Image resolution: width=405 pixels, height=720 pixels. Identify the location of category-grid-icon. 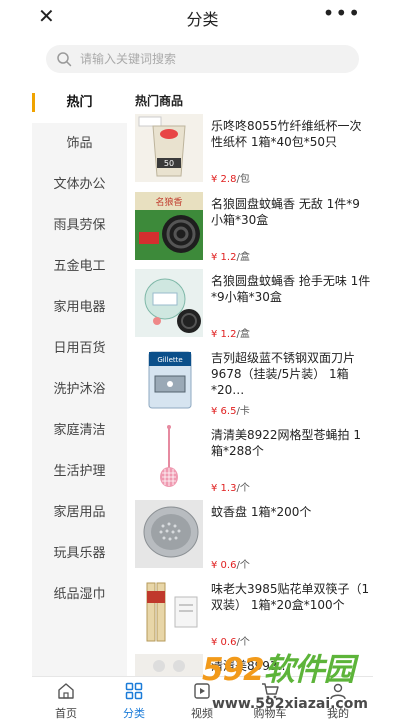
(134, 691).